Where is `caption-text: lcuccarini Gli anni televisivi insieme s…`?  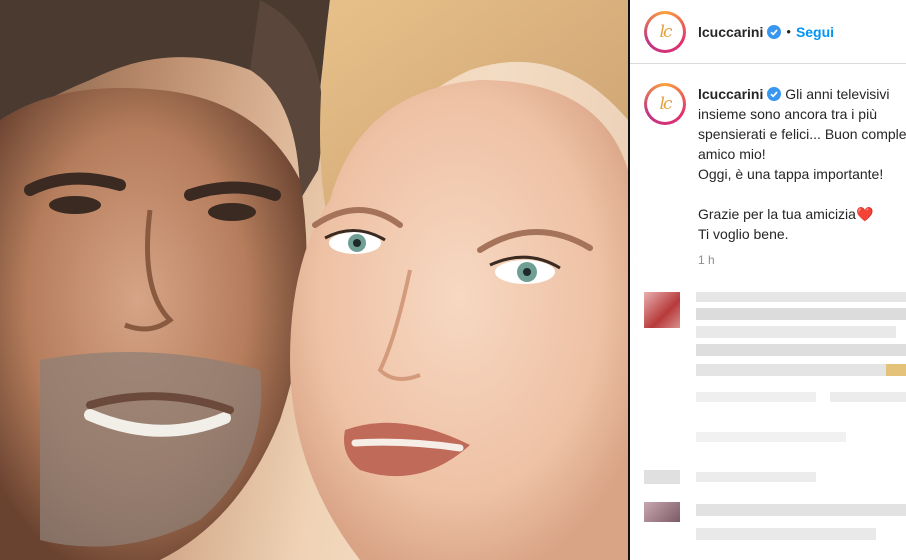 caption-text: lcuccarini Gli anni televisivi insieme s… is located at coordinates (802, 164).